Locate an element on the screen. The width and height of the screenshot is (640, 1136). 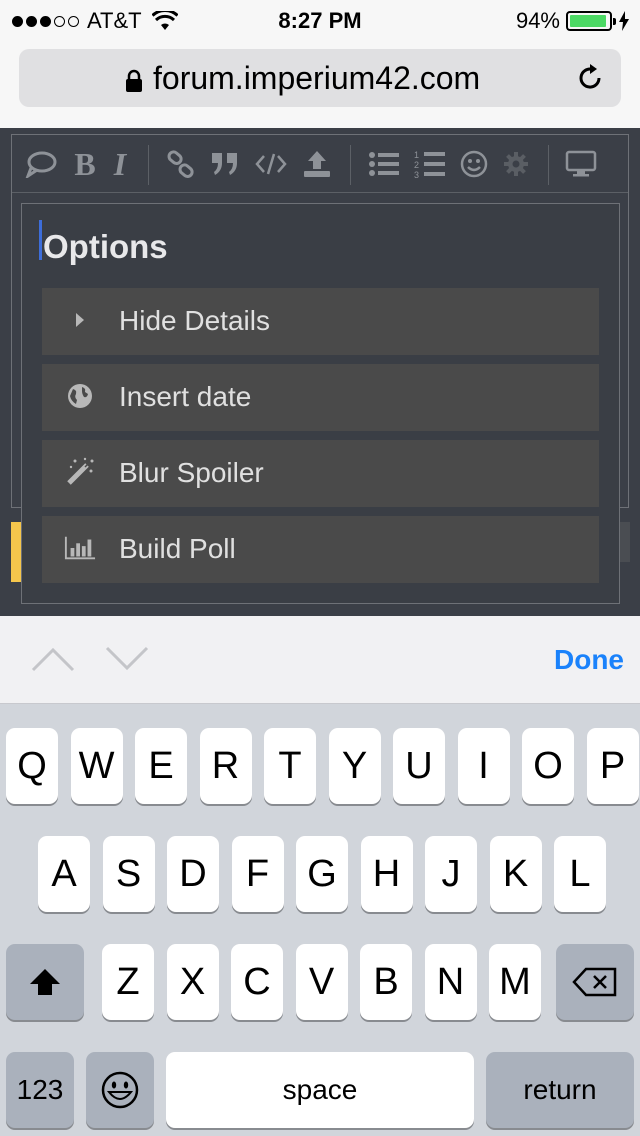
backspace-icon is located at coordinates (594, 982).